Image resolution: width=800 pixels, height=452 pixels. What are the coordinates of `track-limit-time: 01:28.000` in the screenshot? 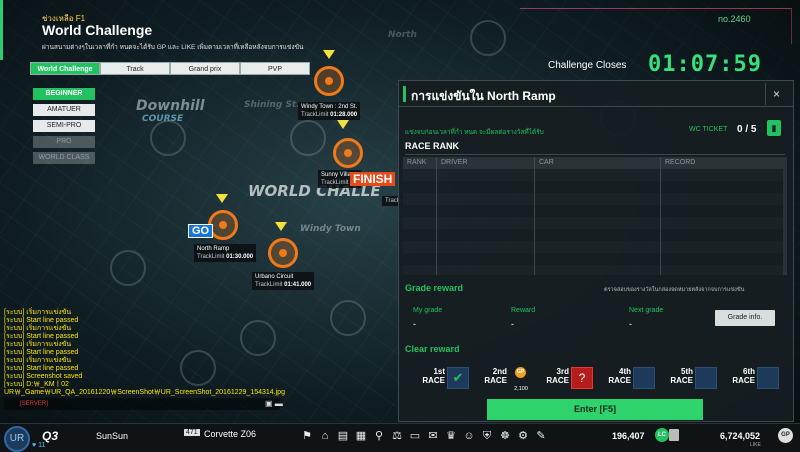 It's located at (344, 115).